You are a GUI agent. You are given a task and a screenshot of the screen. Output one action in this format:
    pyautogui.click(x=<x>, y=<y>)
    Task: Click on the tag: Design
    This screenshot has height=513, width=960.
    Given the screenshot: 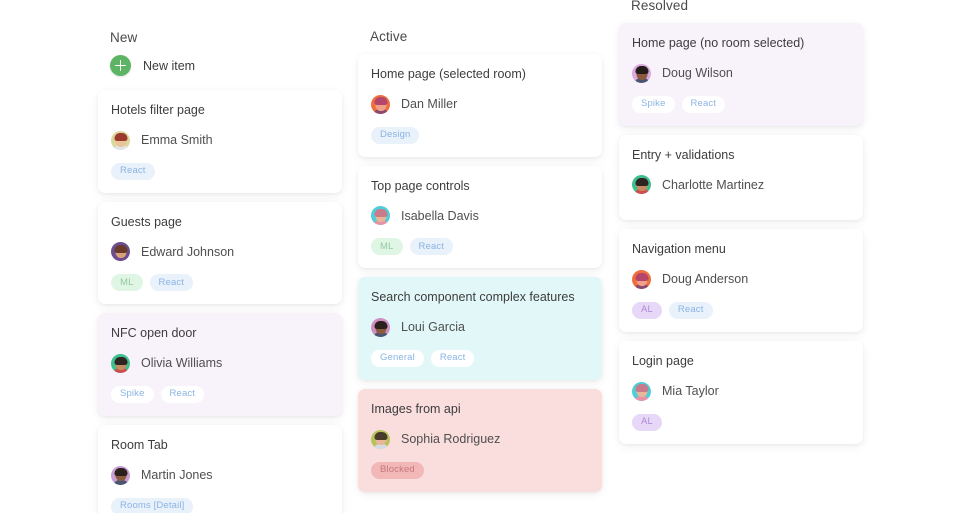 What is the action you would take?
    pyautogui.click(x=395, y=135)
    